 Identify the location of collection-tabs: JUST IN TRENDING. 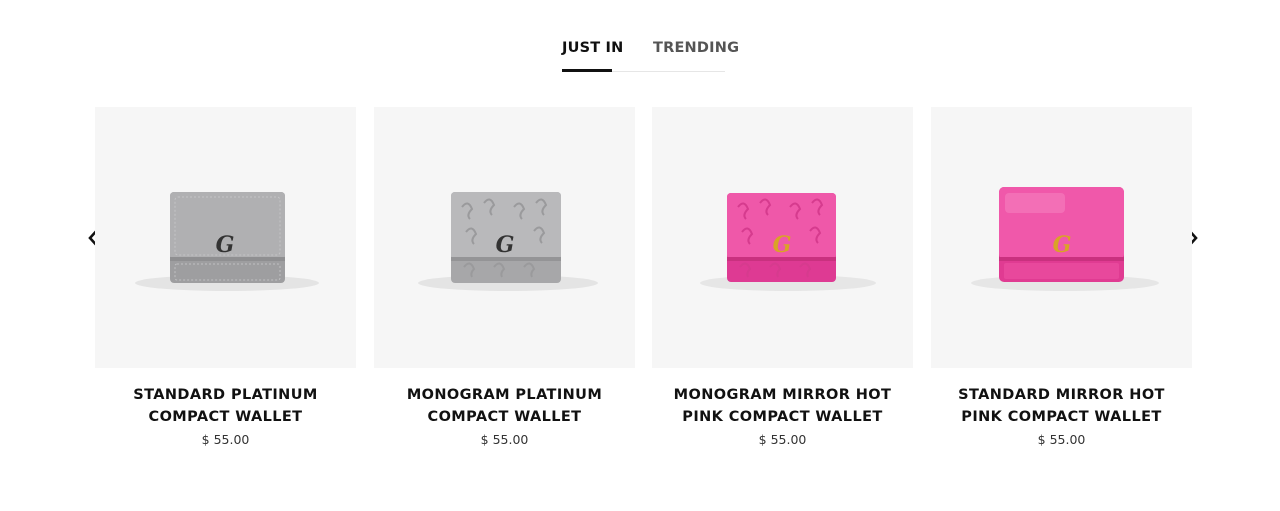
(650, 54).